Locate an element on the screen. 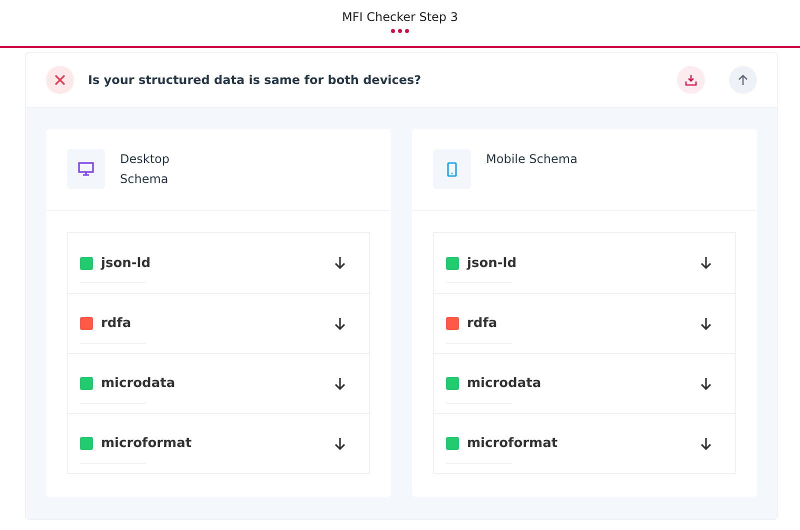  card-title: Desktop Schema is located at coordinates (145, 169).